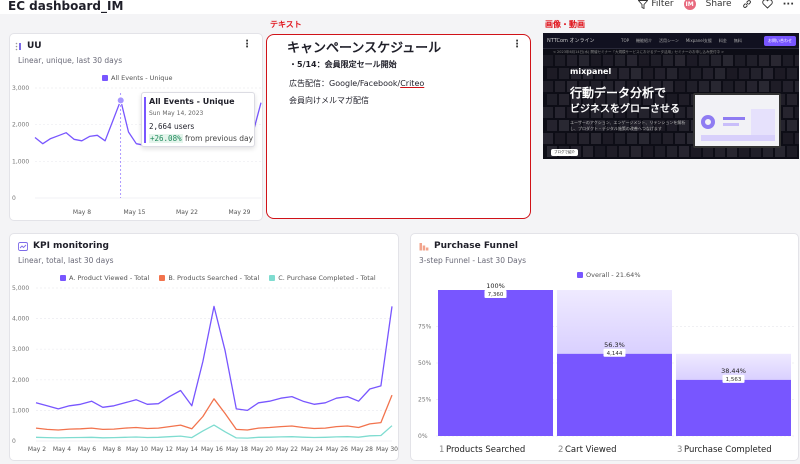  I want to click on banner-cta: お問い合わせ, so click(780, 41).